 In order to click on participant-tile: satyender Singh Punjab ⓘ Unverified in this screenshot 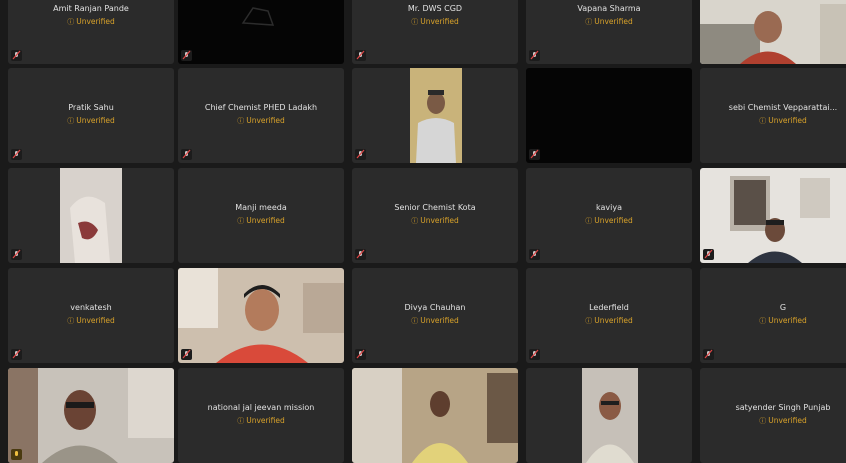, I will do `click(773, 415)`.